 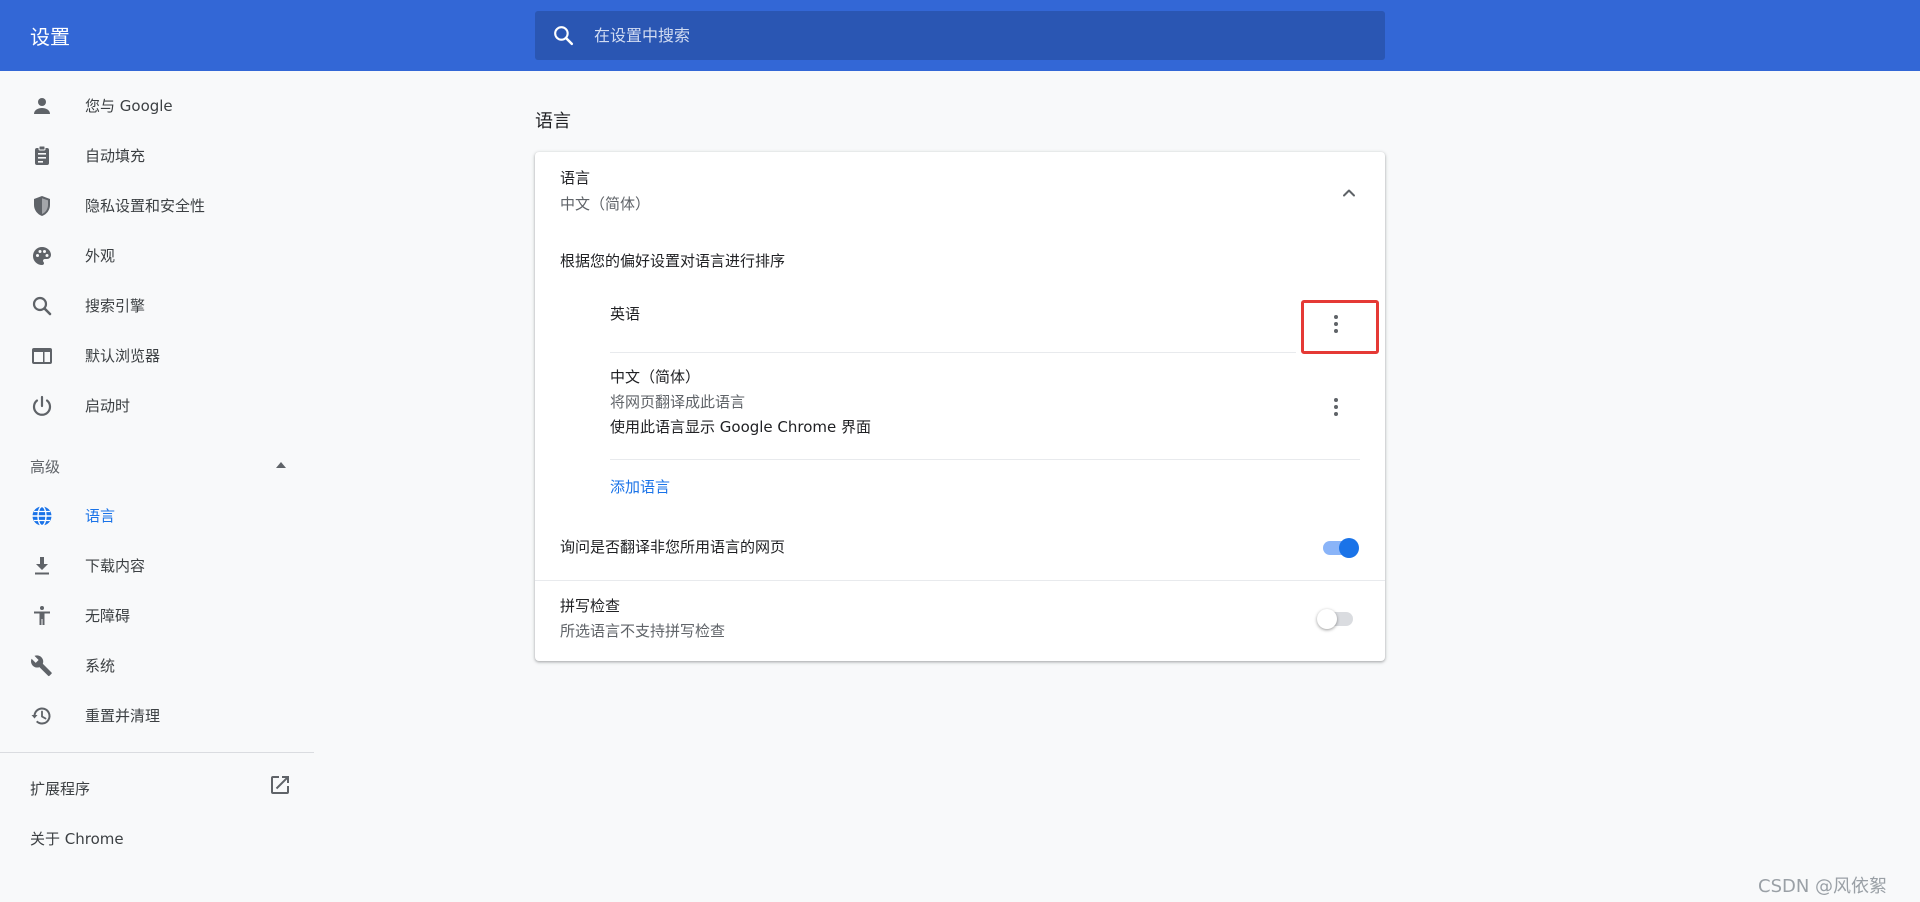 I want to click on advanced-label: 高级, so click(x=45, y=467).